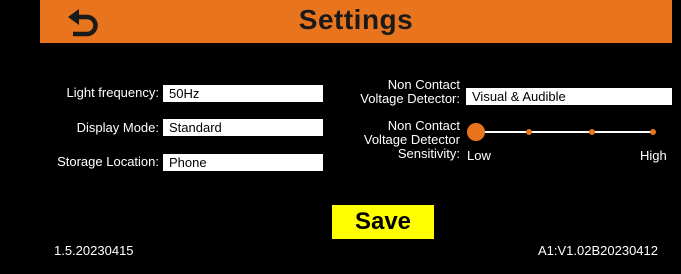 Image resolution: width=681 pixels, height=274 pixels. Describe the element at coordinates (383, 222) in the screenshot. I see `save-button: Save` at that location.